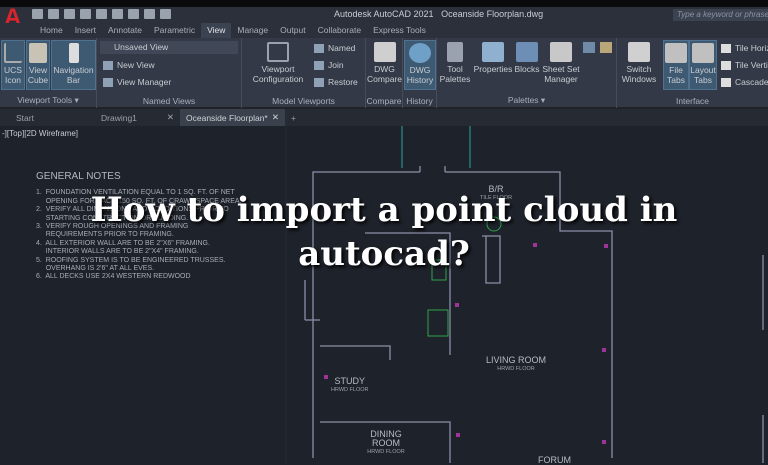  Describe the element at coordinates (336, 65) in the screenshot. I see `label: Join` at that location.